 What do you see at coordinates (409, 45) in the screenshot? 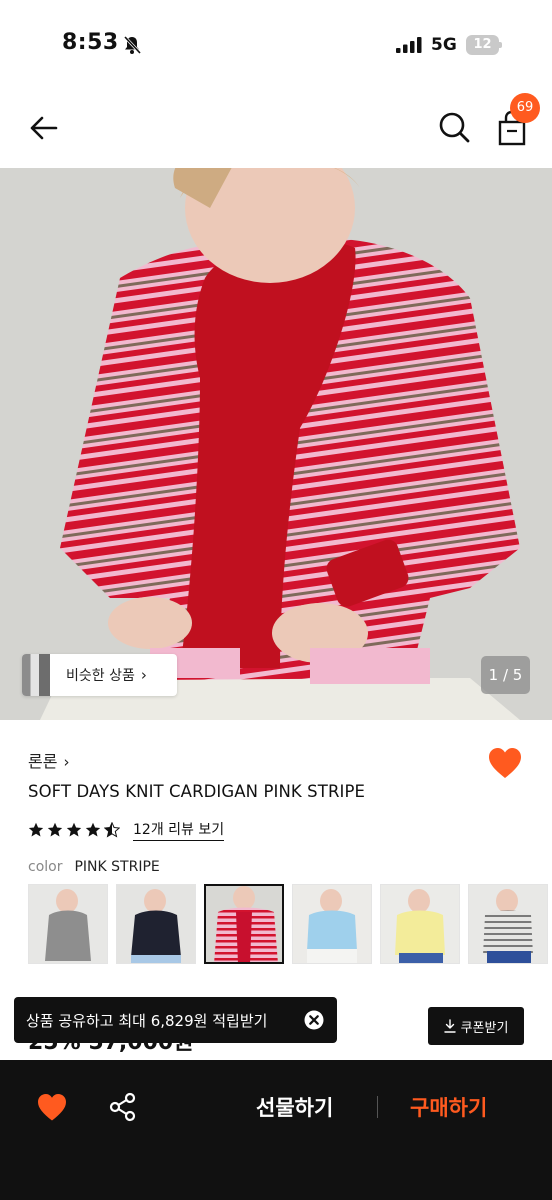
I see `cellular-signal-icon` at bounding box center [409, 45].